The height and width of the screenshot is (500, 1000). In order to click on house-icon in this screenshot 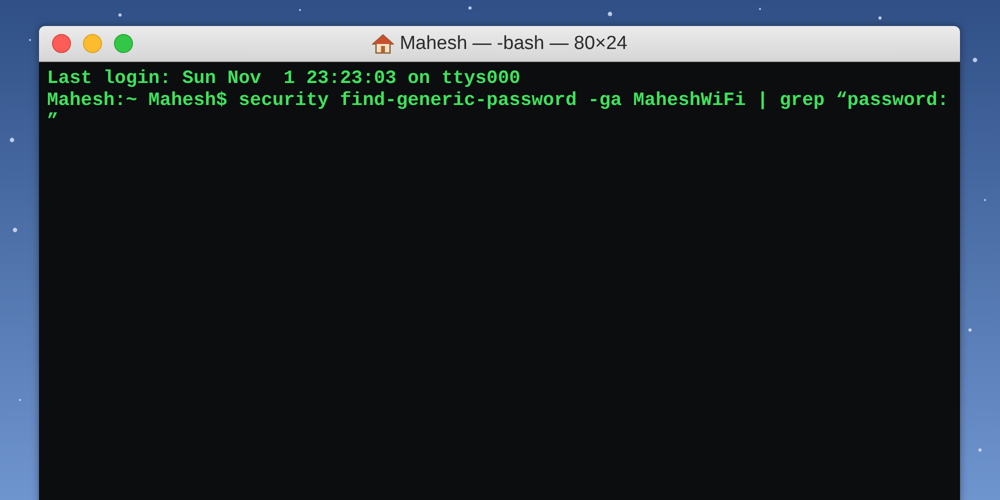, I will do `click(383, 43)`.